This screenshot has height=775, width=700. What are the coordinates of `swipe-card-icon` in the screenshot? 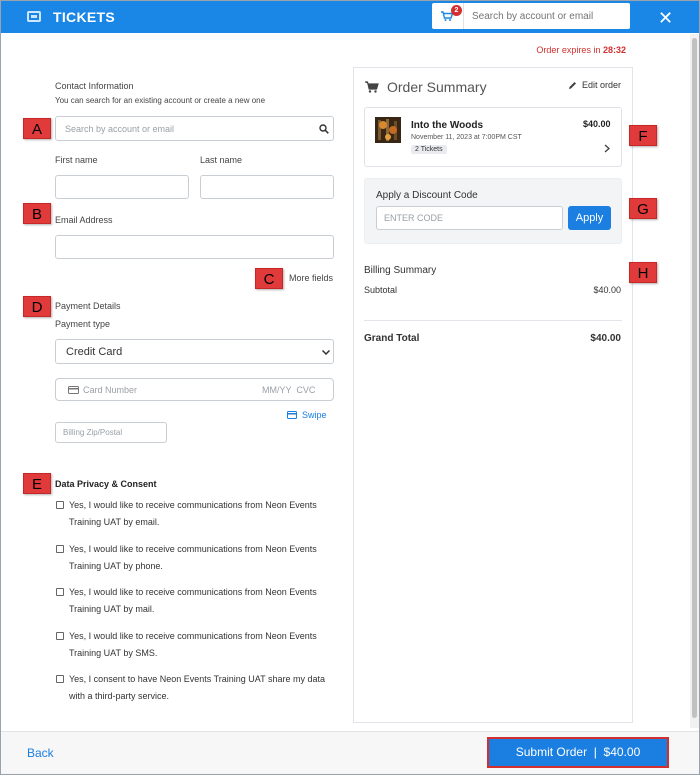 It's located at (292, 415).